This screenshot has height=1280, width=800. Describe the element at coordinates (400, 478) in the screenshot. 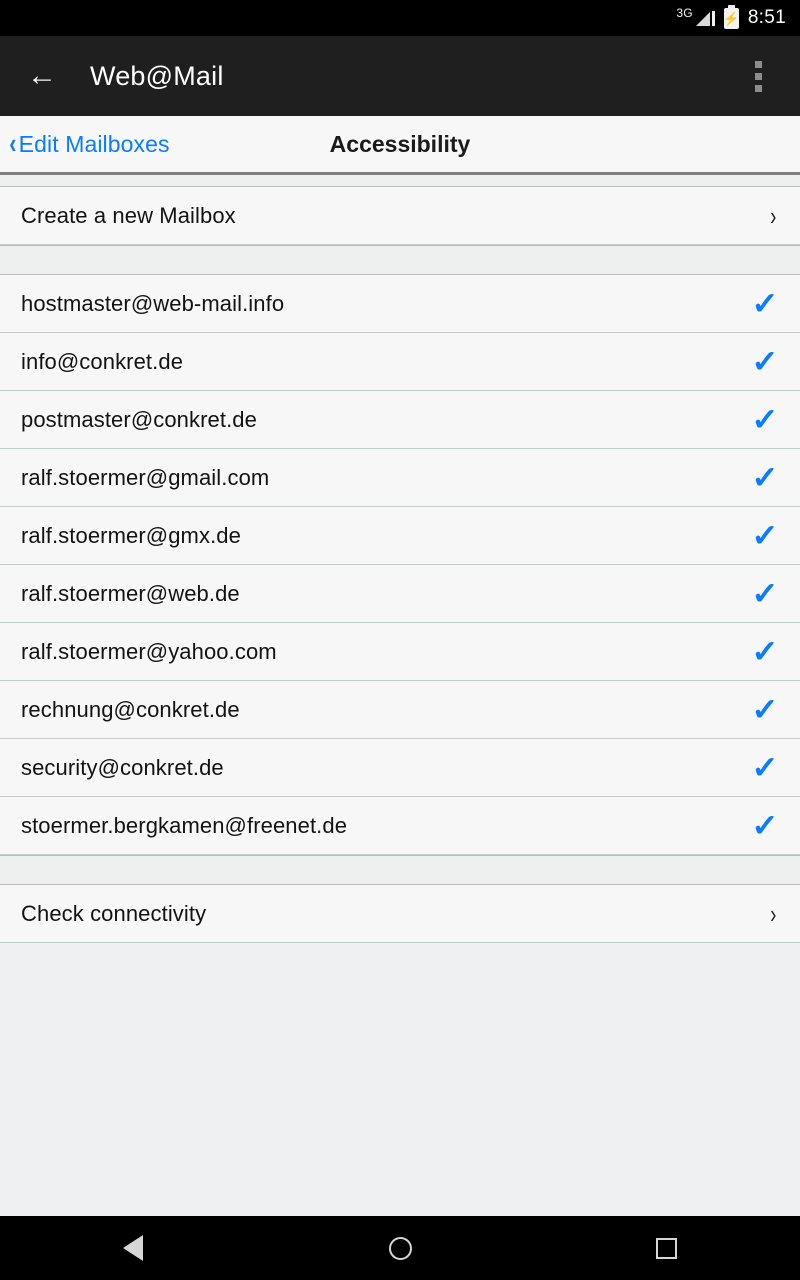

I see `mailbox-row: ralf.stoermer@gmail.com ✓` at that location.